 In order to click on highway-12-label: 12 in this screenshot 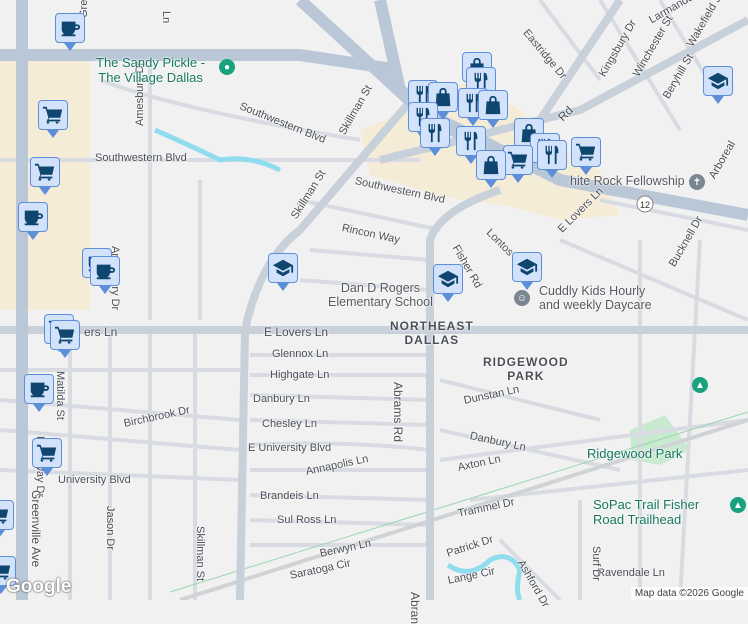, I will do `click(645, 205)`.